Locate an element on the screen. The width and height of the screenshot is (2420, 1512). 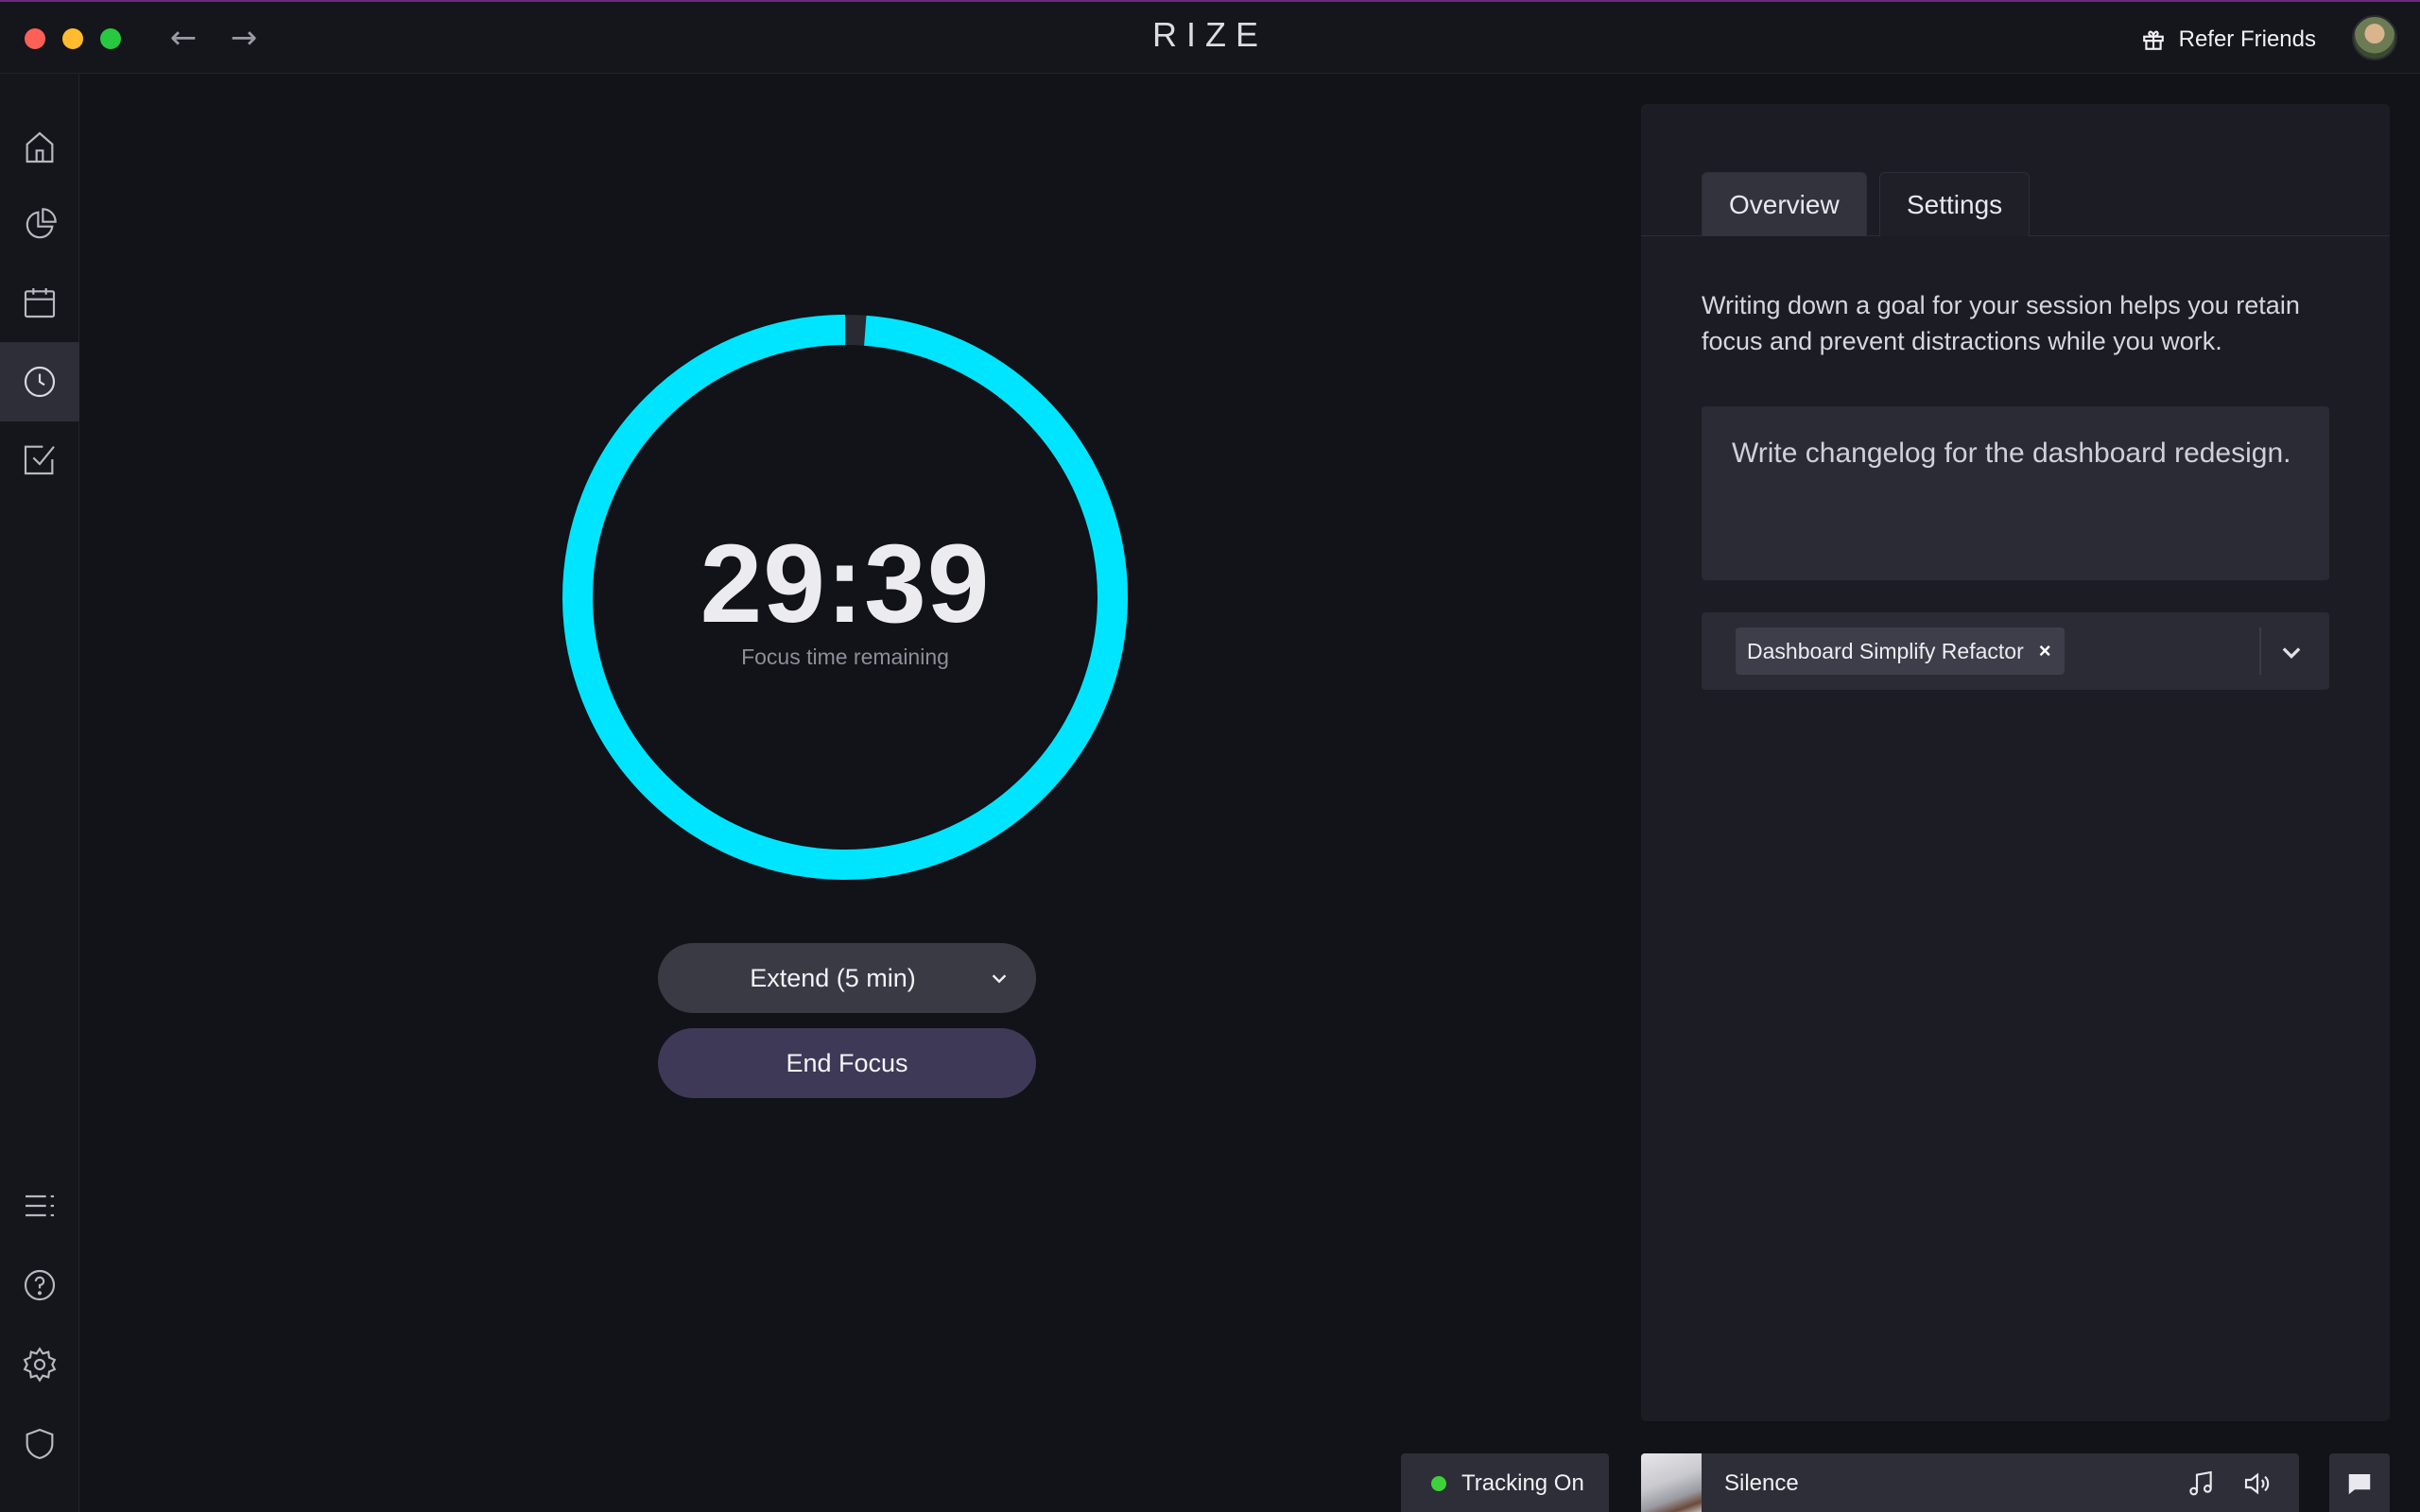
gear-icon is located at coordinates (40, 1365).